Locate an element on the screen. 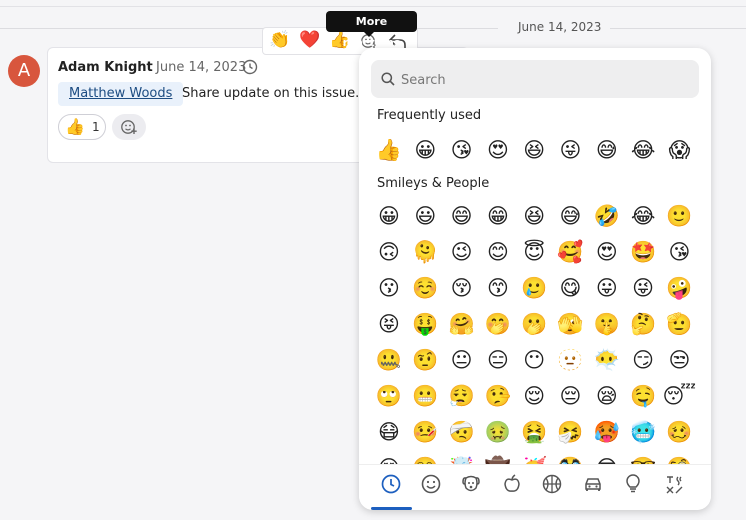 The image size is (746, 520). smileys-emoji: 🫣 is located at coordinates (571, 324).